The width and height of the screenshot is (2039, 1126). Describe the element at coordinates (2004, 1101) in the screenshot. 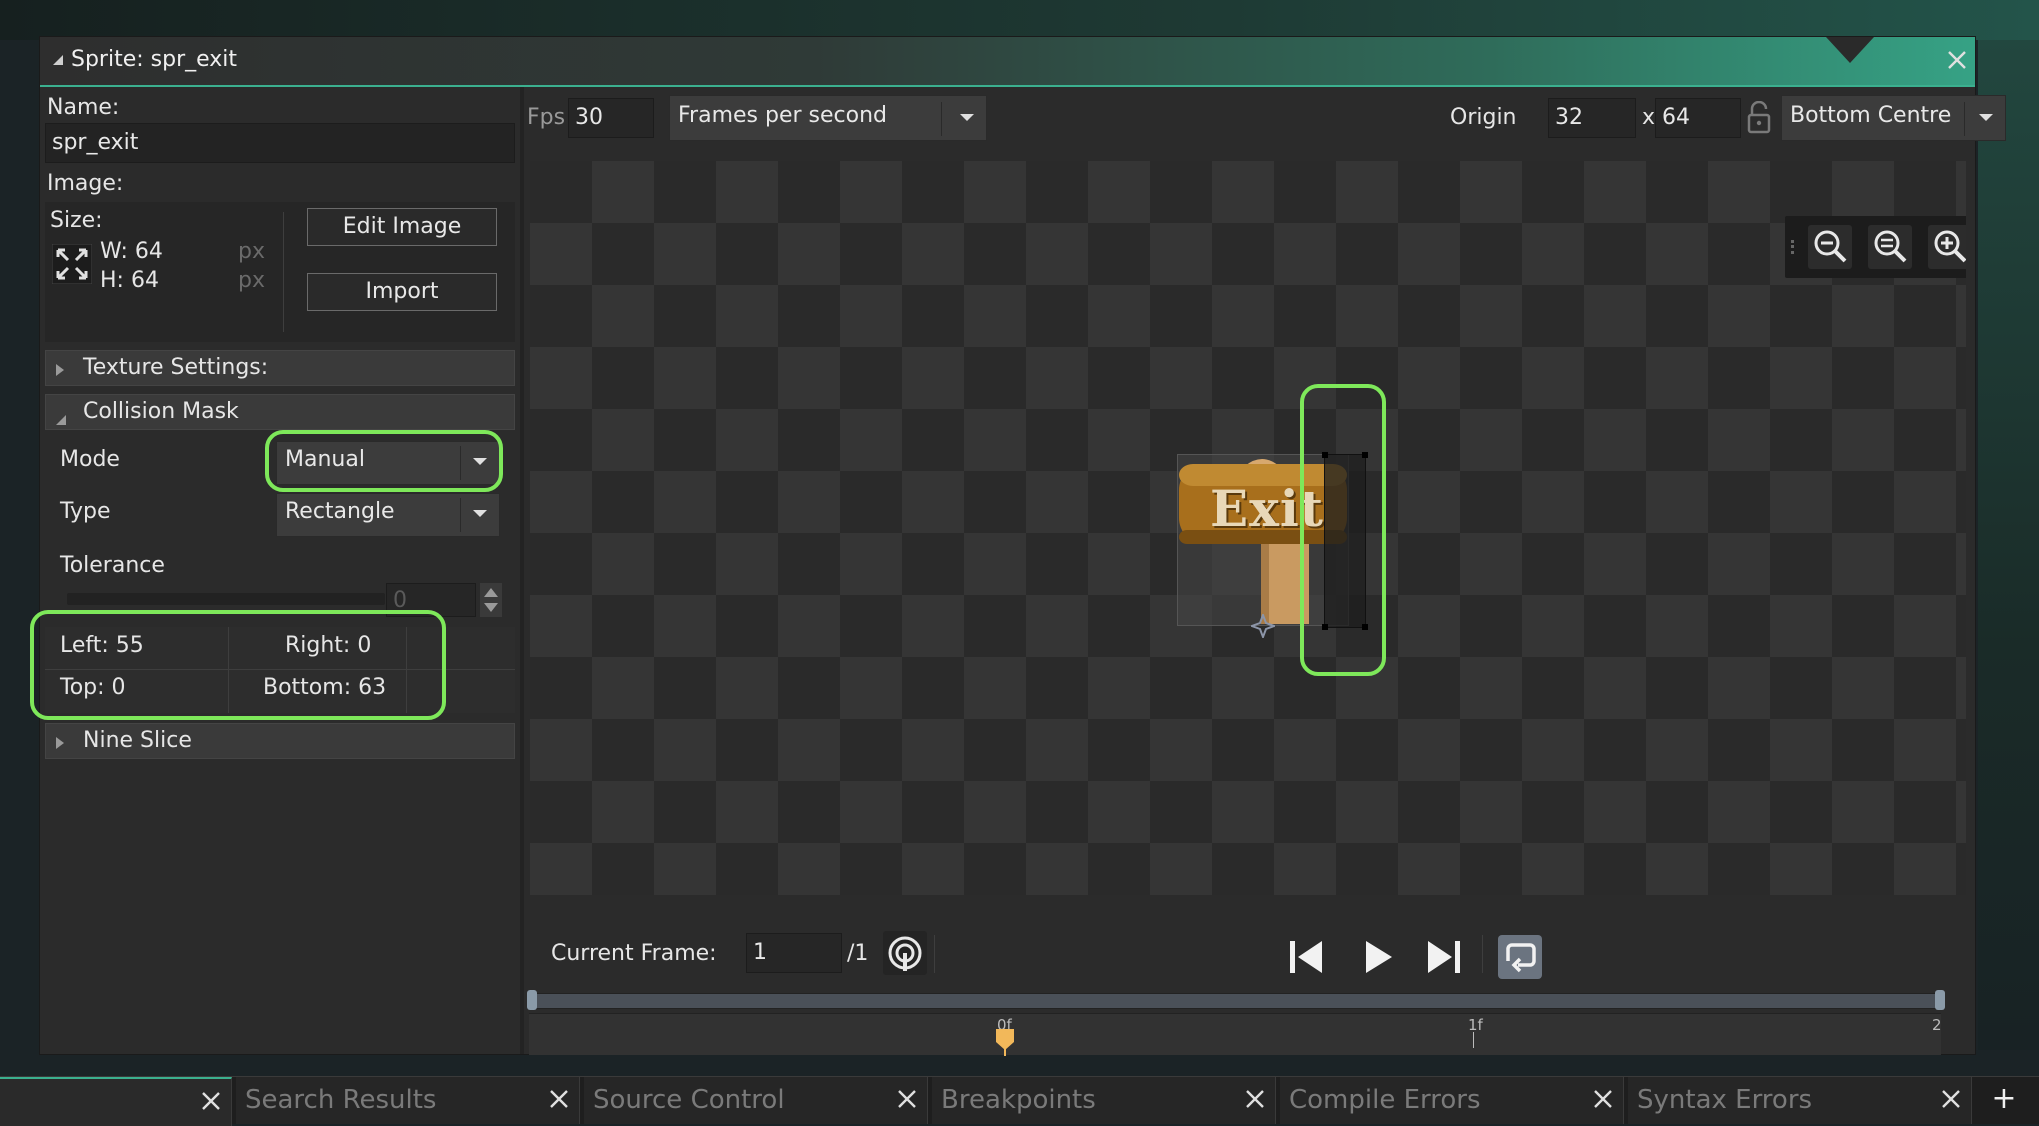

I see `add-tab-button: +` at that location.